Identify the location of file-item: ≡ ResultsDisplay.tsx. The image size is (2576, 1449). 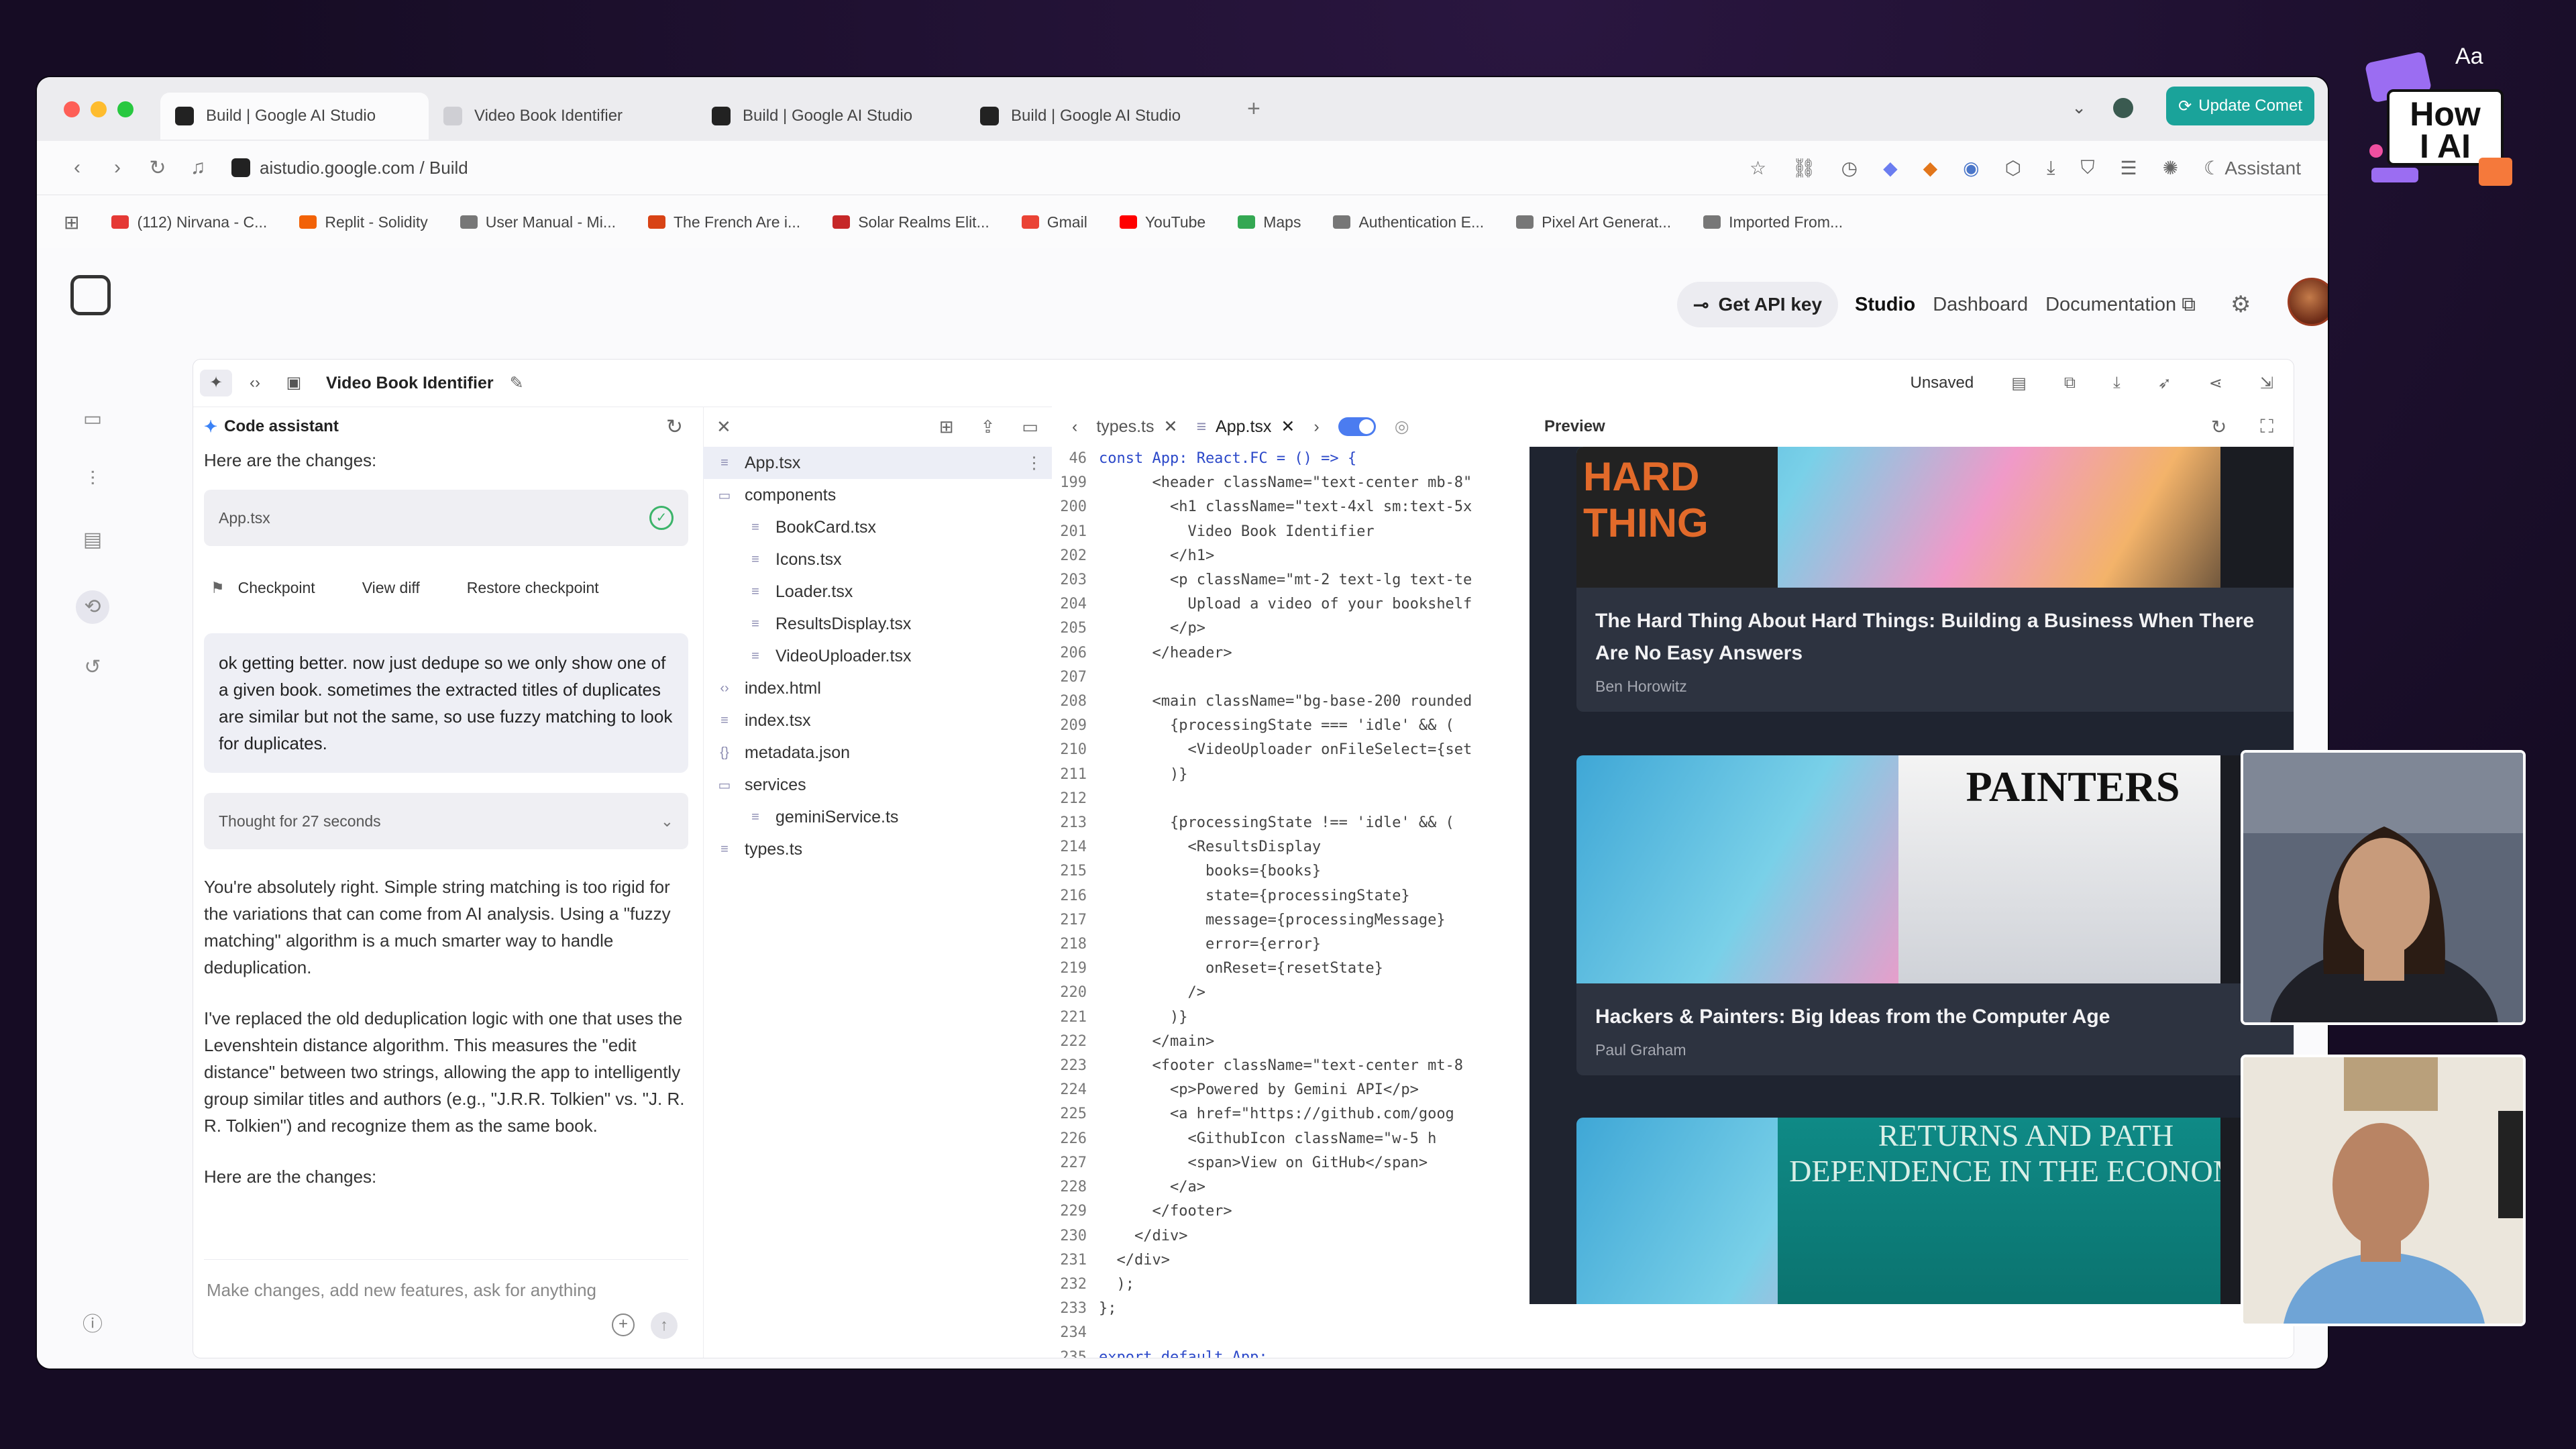
(877, 624).